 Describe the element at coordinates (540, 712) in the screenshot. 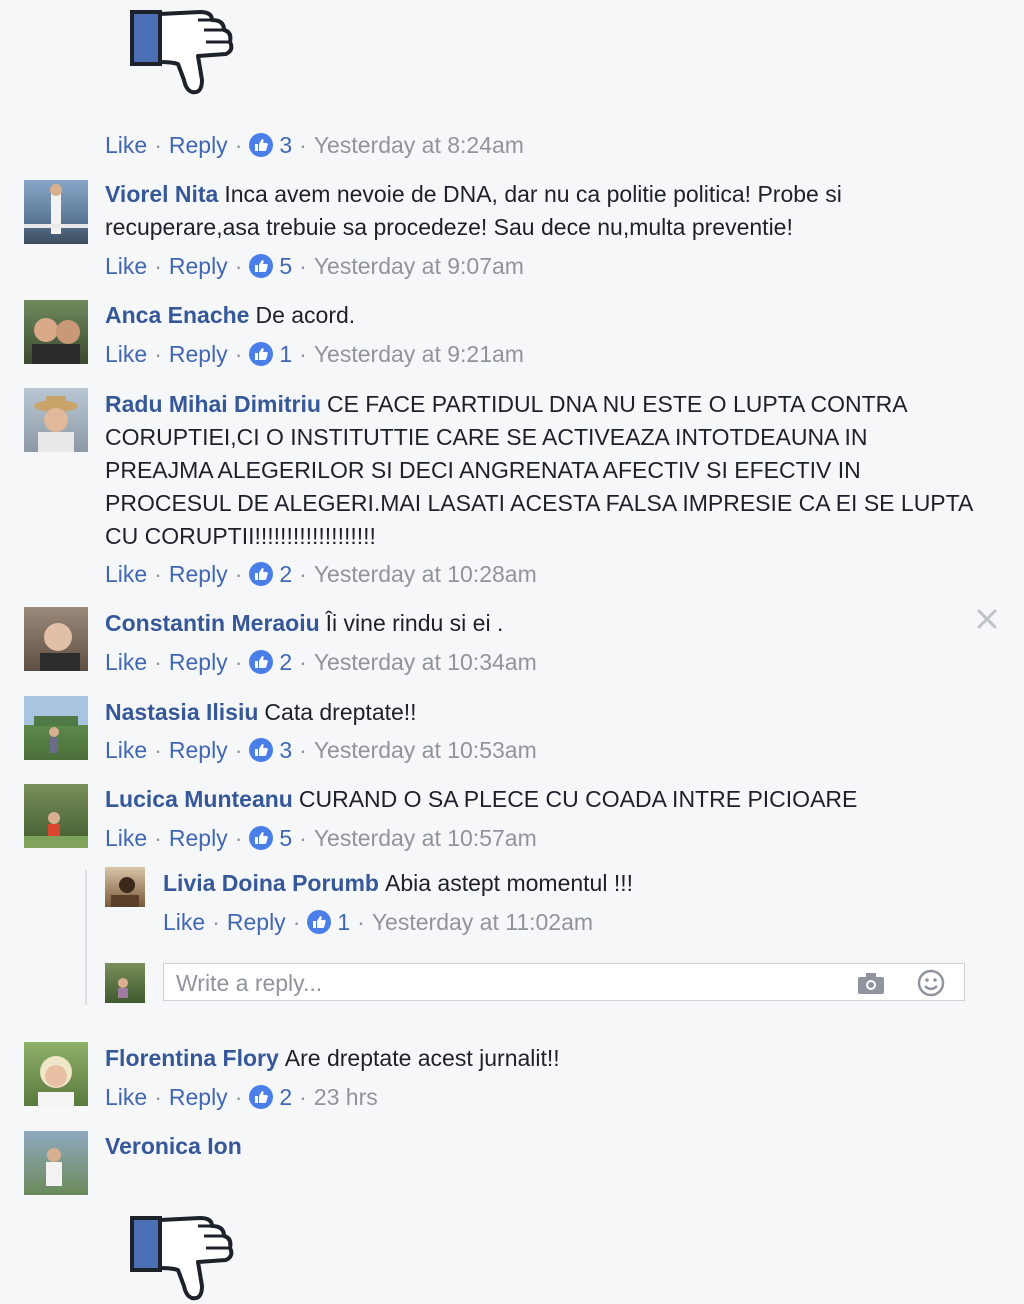

I see `comment-body: Nastasia Ilisiu Cata dreptate!!` at that location.